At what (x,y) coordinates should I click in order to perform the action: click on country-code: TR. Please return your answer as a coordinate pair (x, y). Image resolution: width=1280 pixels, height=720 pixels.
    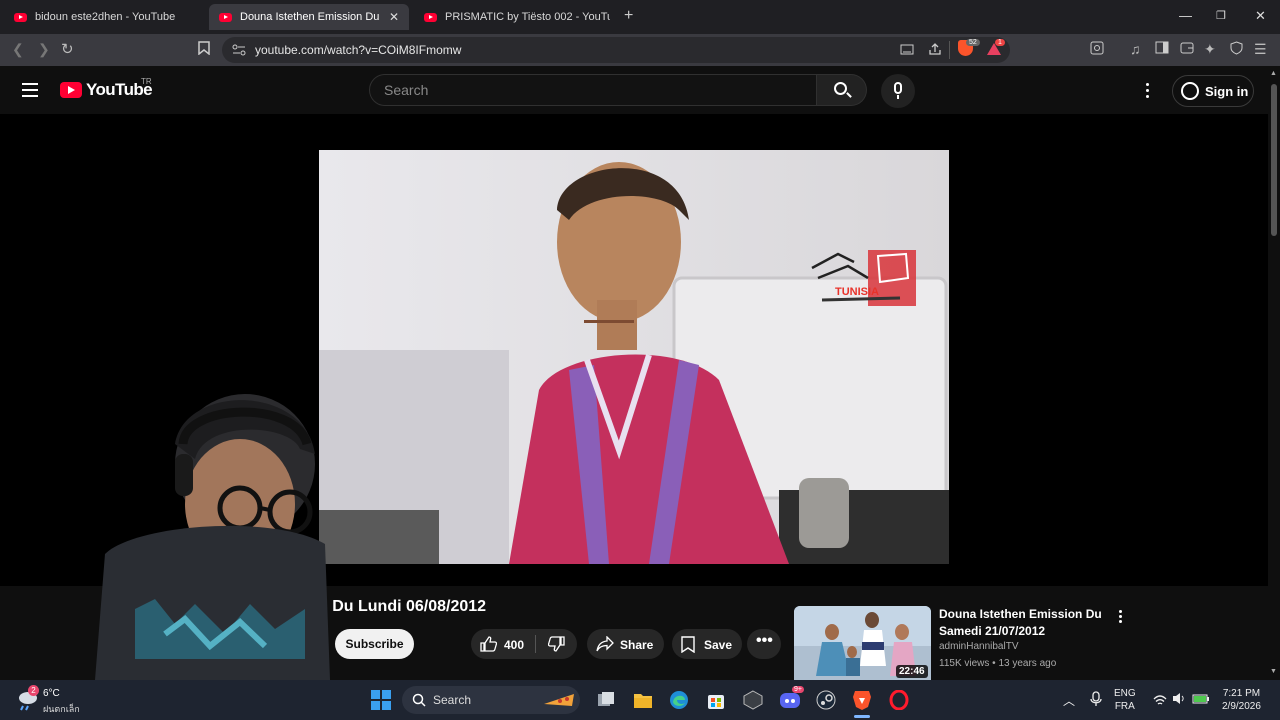
    Looking at the image, I should click on (146, 81).